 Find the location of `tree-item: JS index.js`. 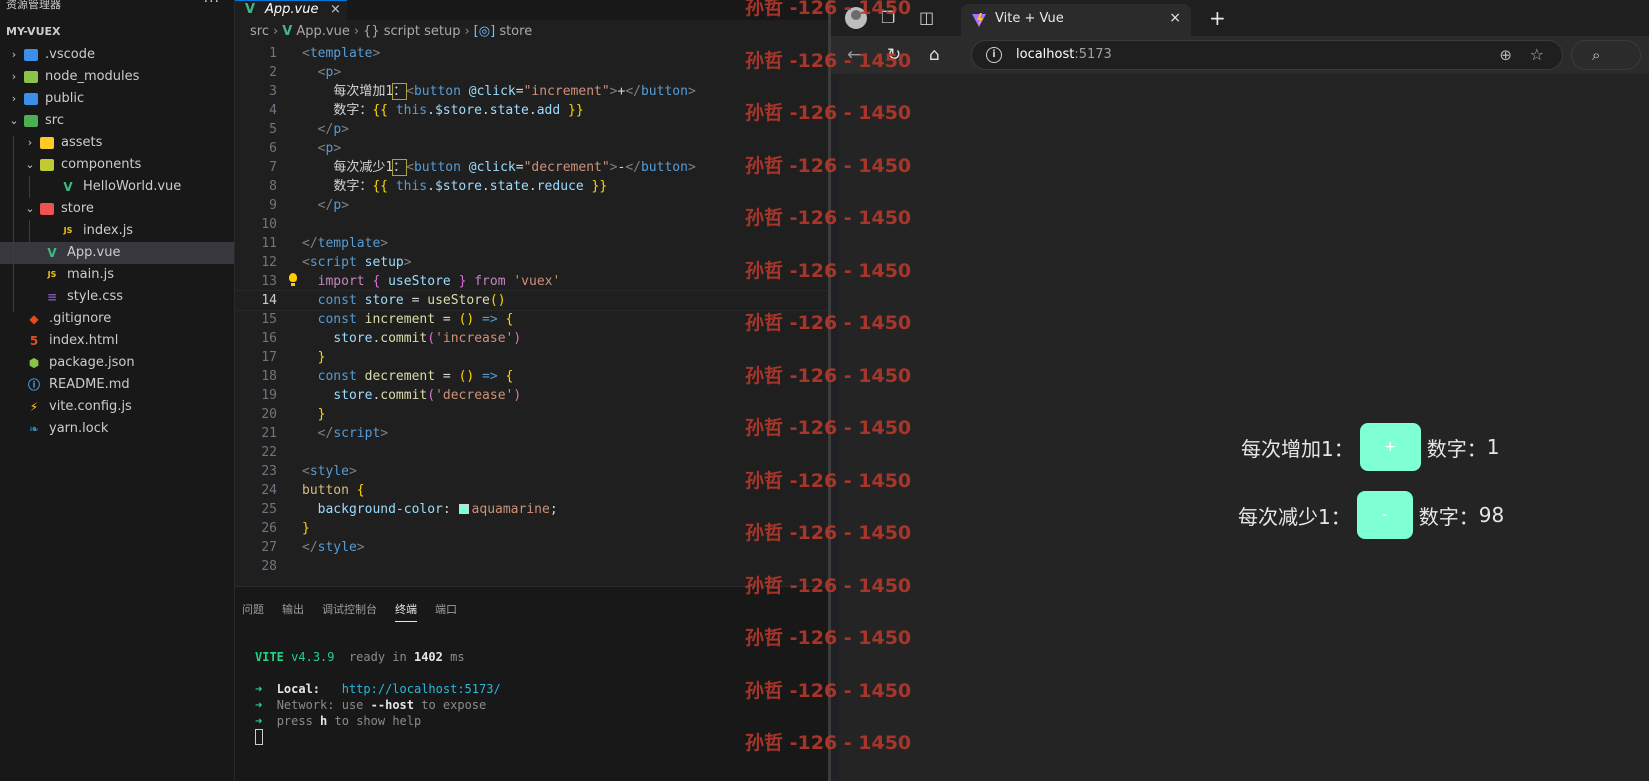

tree-item: JS index.js is located at coordinates (117, 231).